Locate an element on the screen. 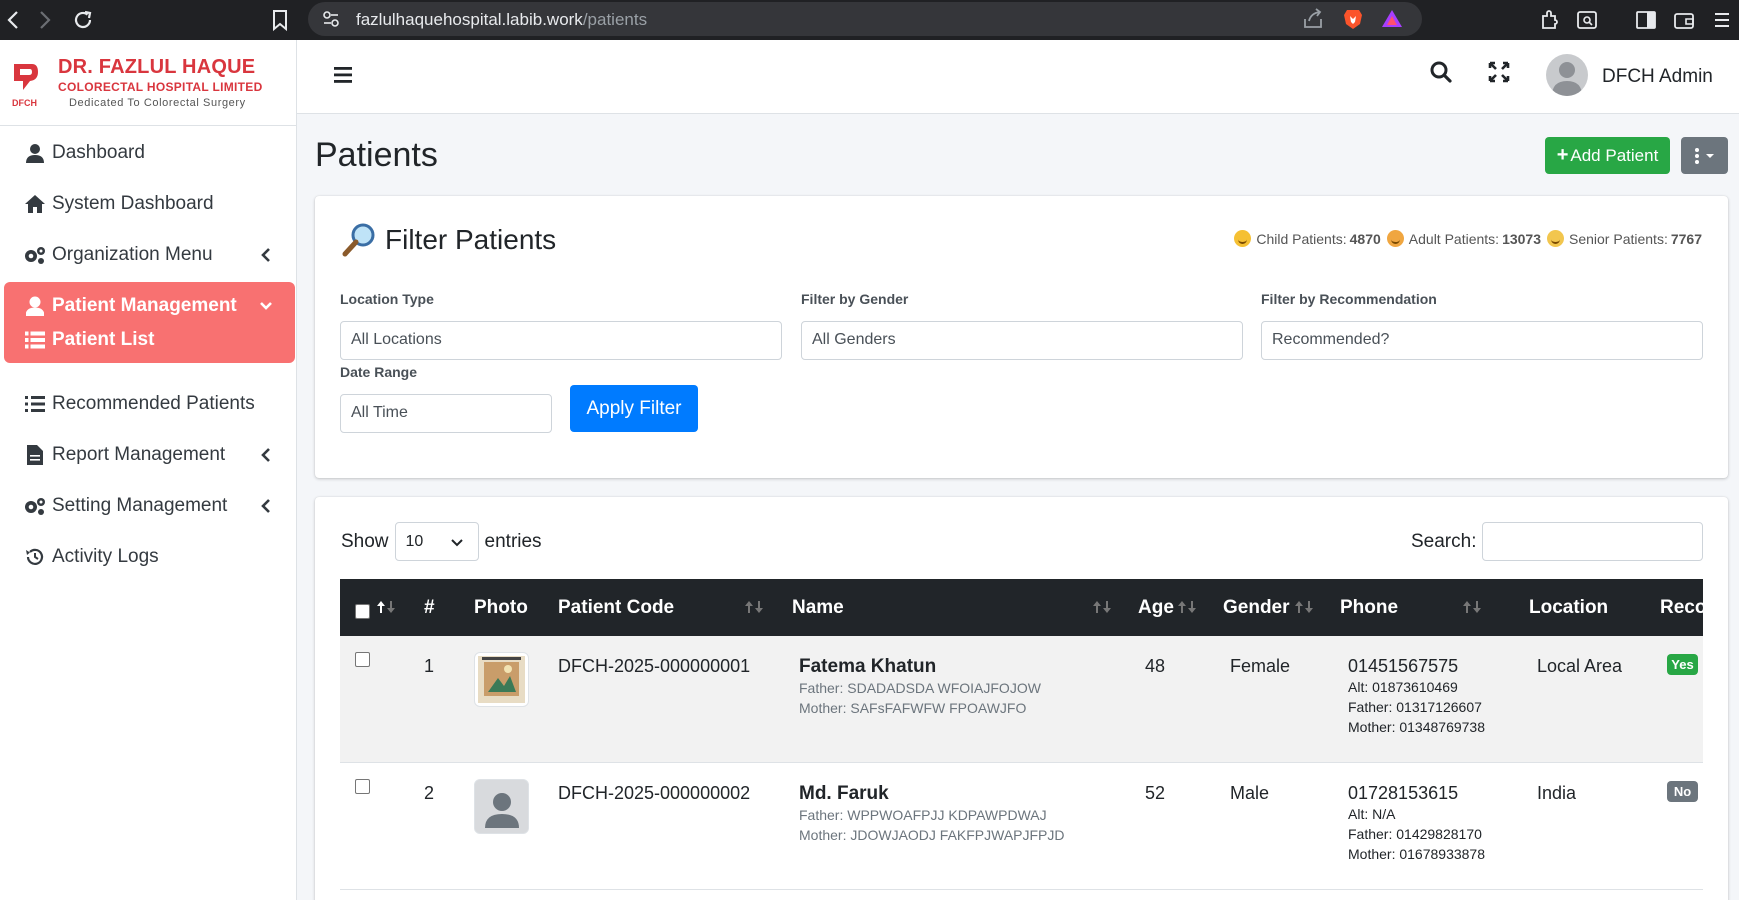 The width and height of the screenshot is (1739, 900). sidebar-item-system-dashboard: System Dashboard is located at coordinates (149, 204).